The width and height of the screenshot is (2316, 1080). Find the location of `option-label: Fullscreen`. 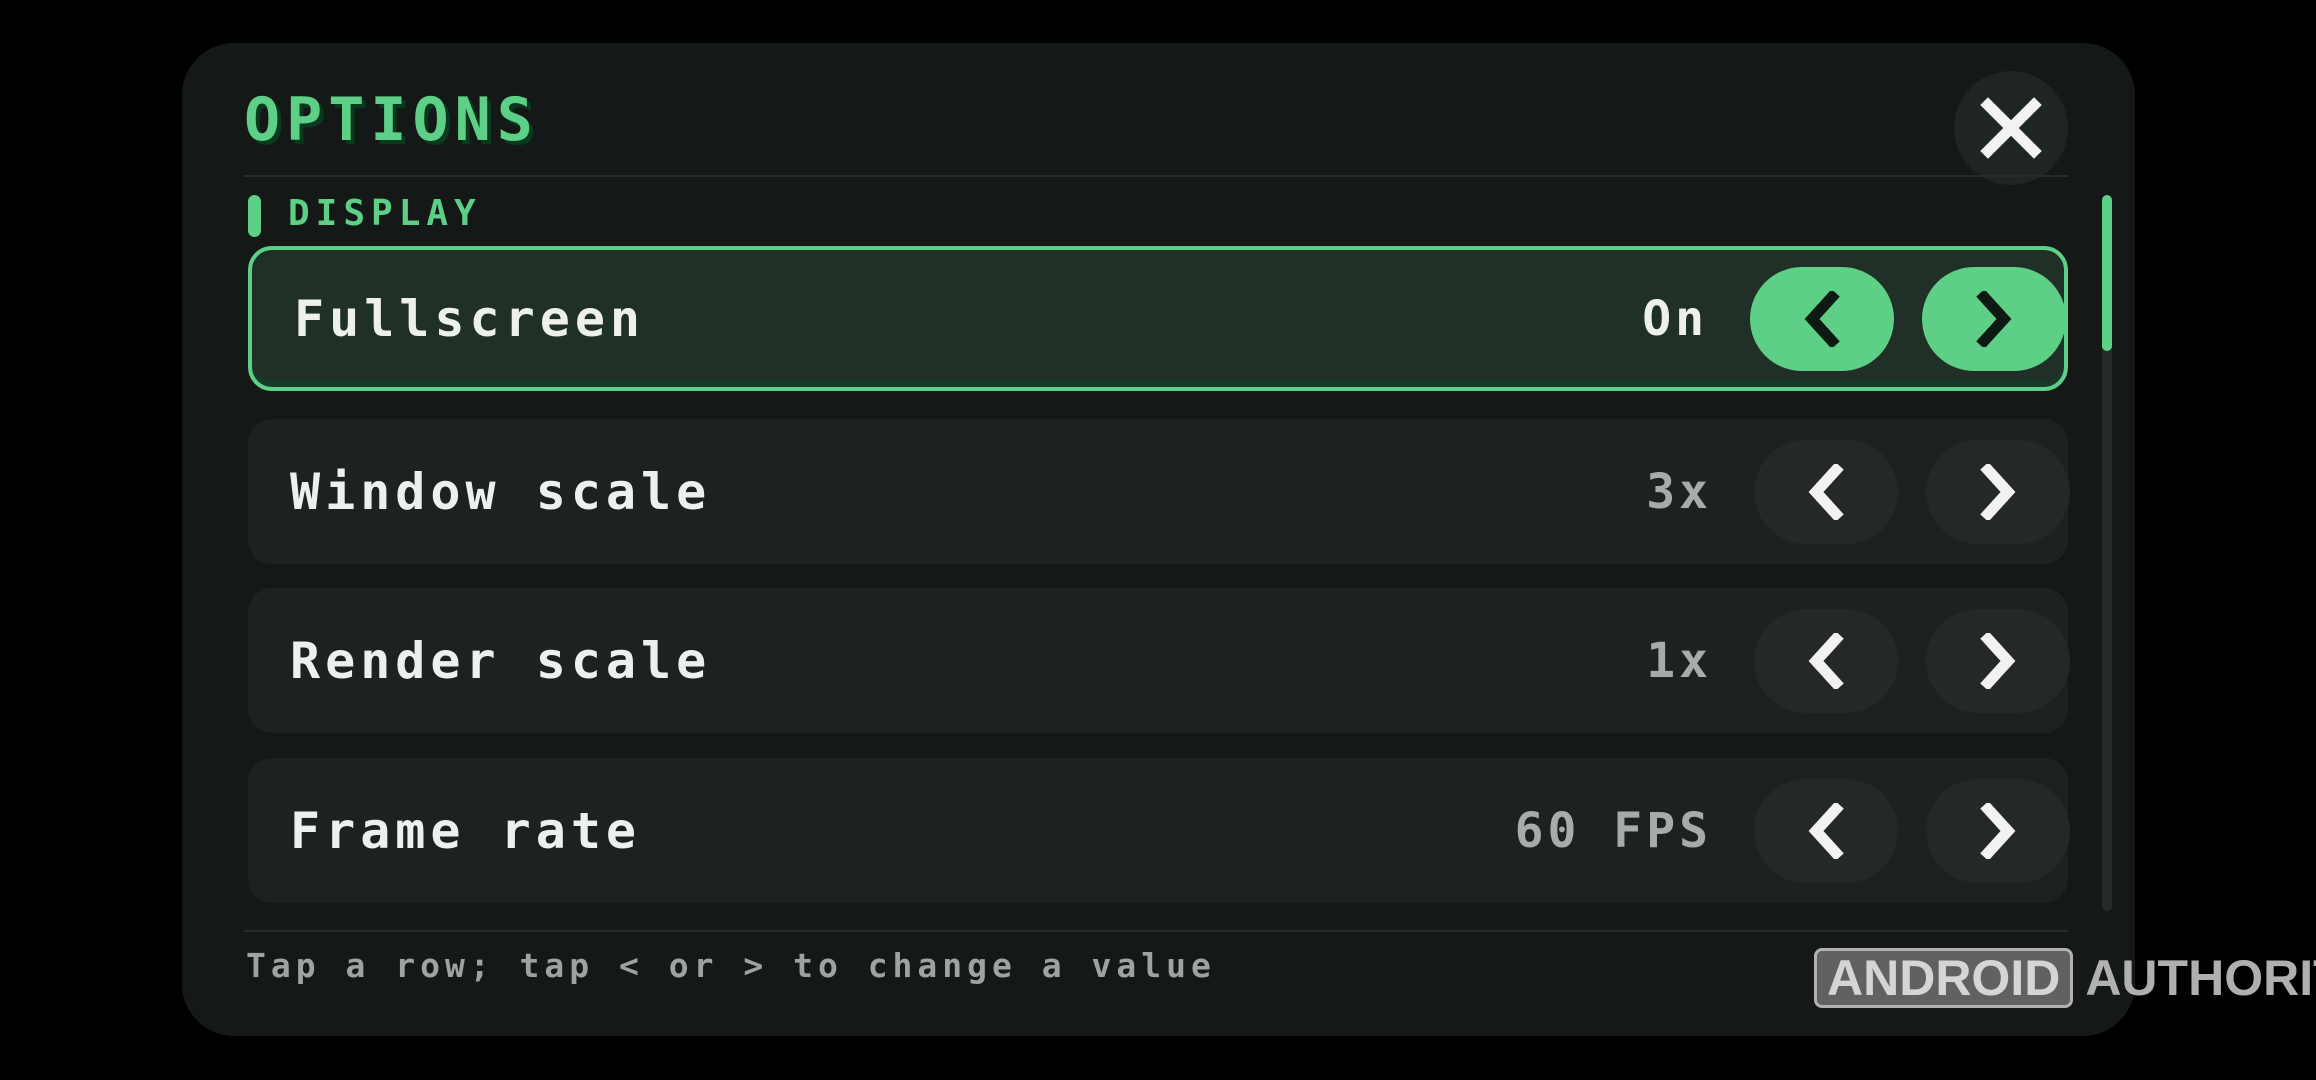

option-label: Fullscreen is located at coordinates (470, 318).